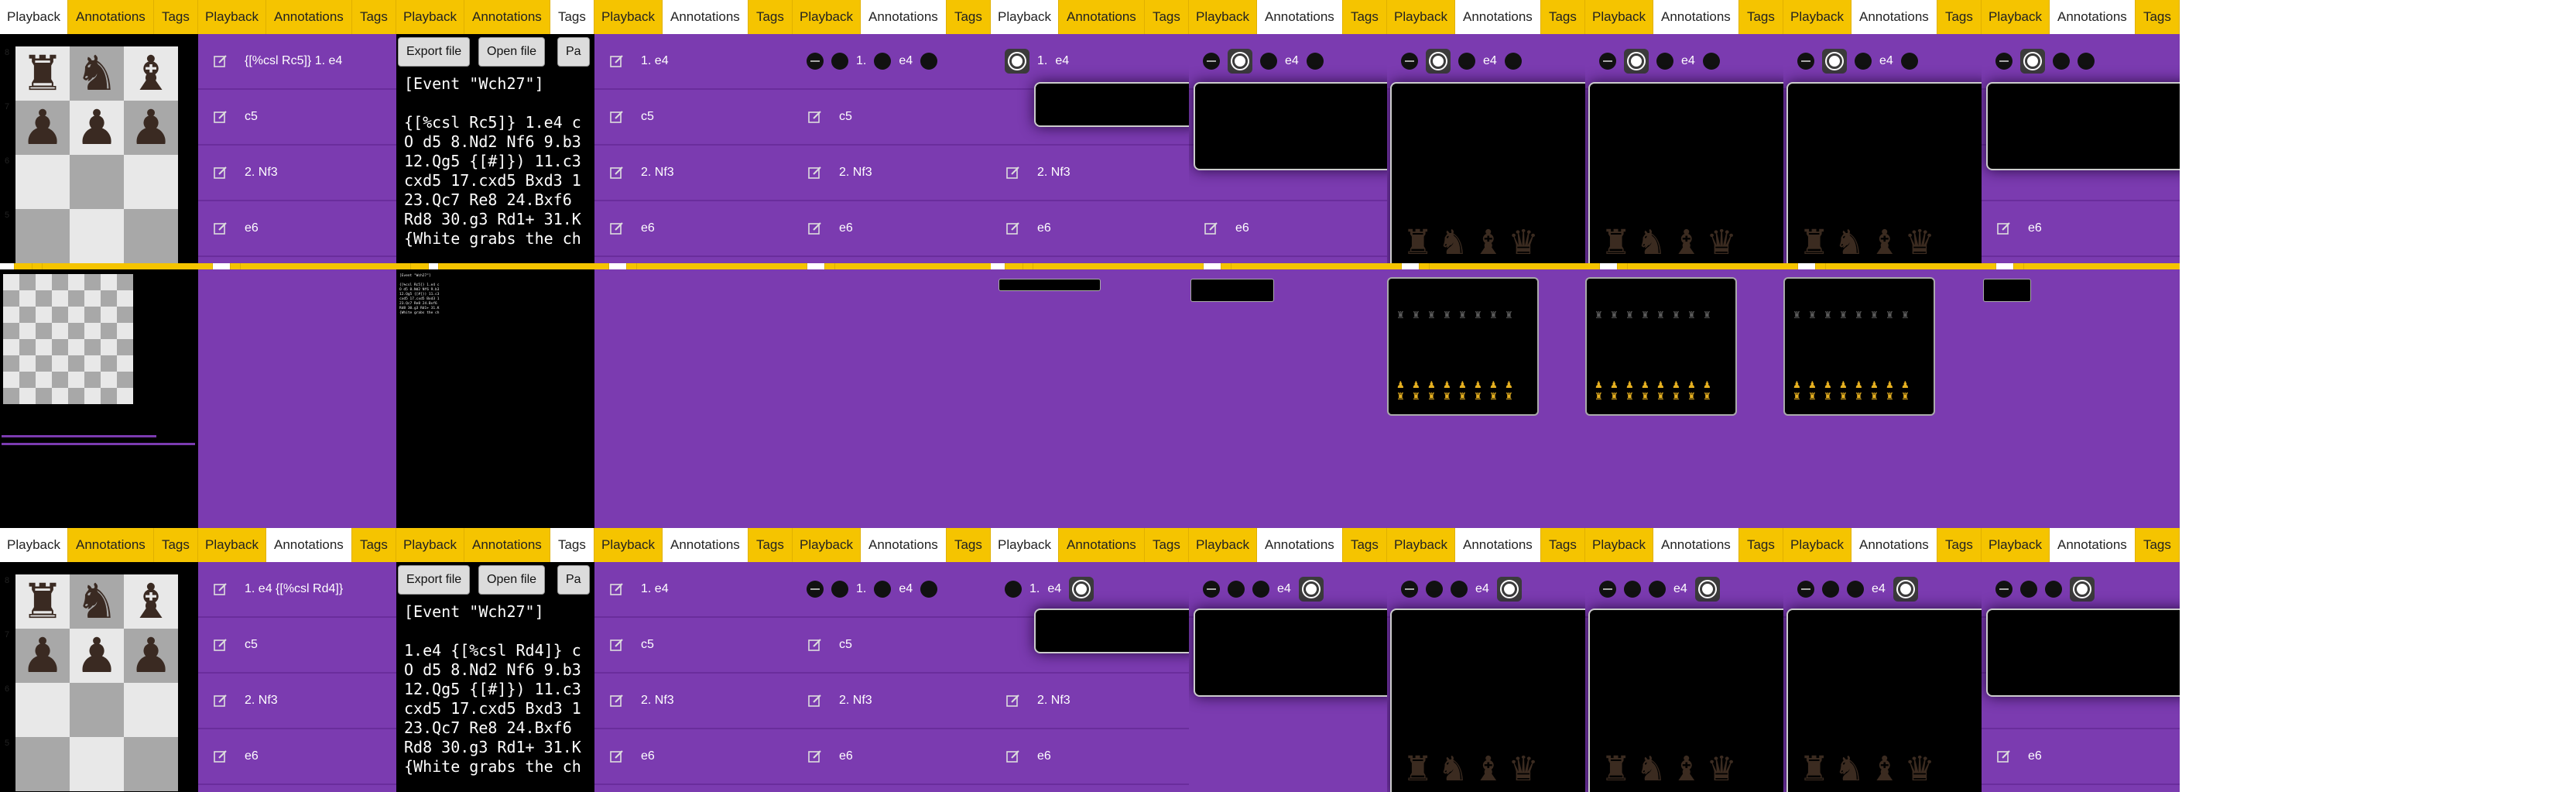  I want to click on black-rook-icon: ♜, so click(43, 73).